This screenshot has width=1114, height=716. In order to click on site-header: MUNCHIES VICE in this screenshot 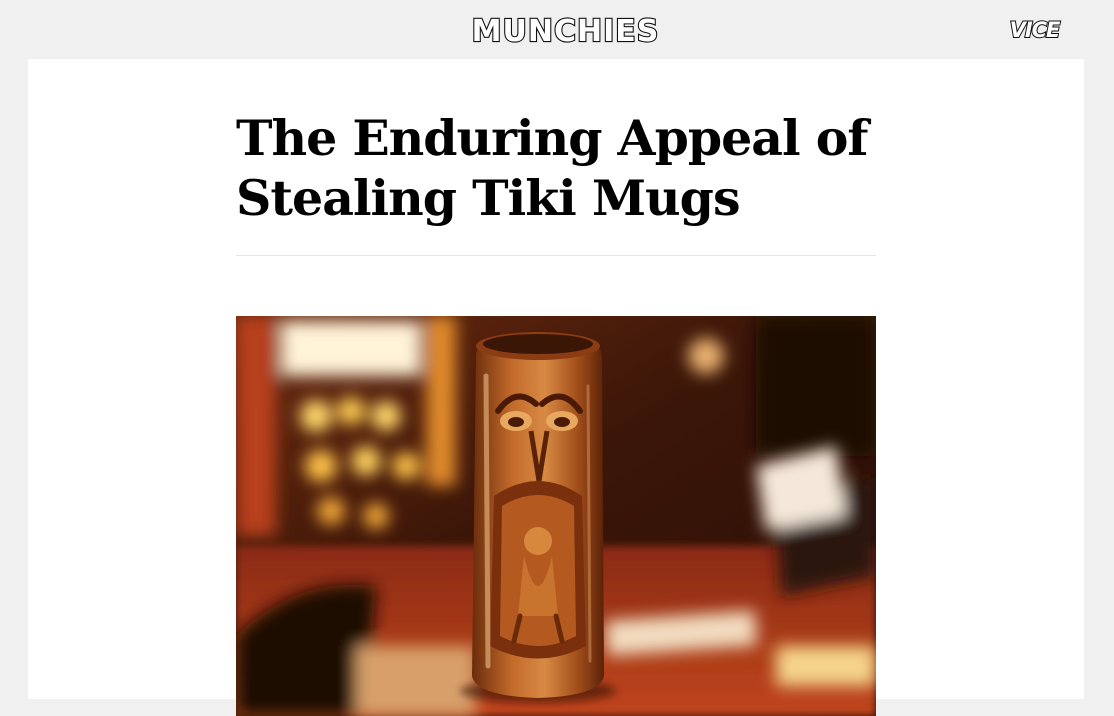, I will do `click(557, 29)`.